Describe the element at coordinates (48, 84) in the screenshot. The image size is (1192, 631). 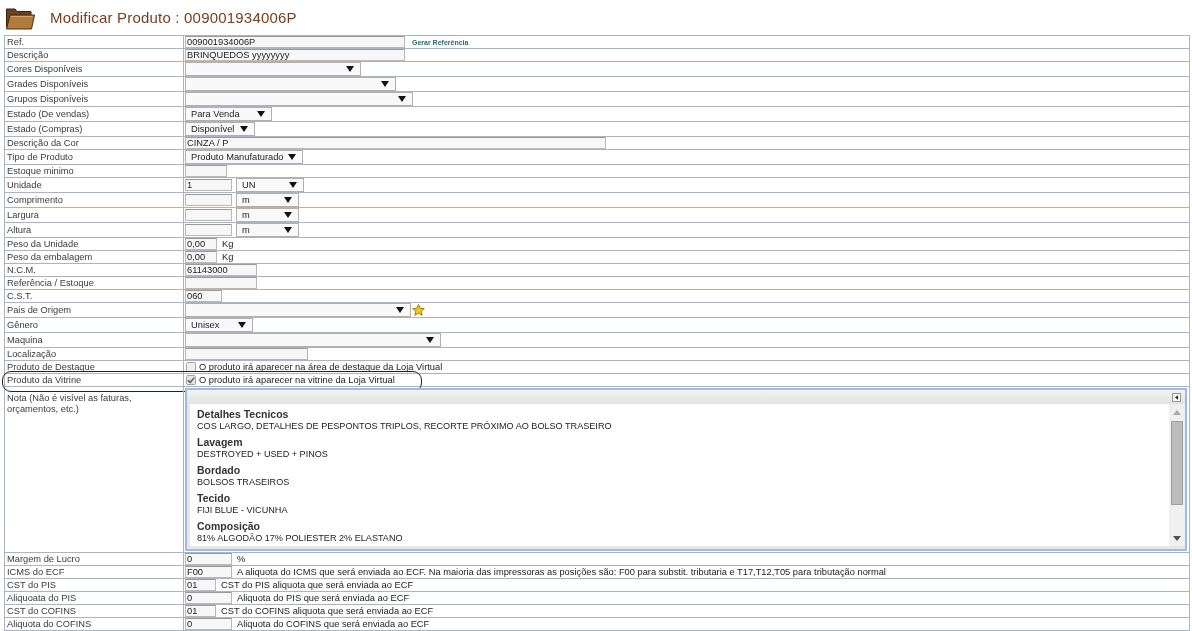
I see `field-label: Grades Disponíveis` at that location.